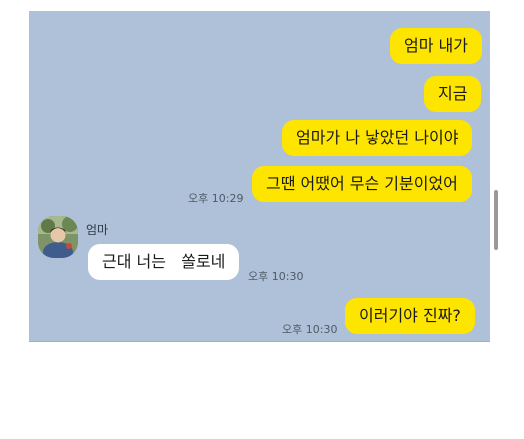  I want to click on scrollbar, so click(496, 220).